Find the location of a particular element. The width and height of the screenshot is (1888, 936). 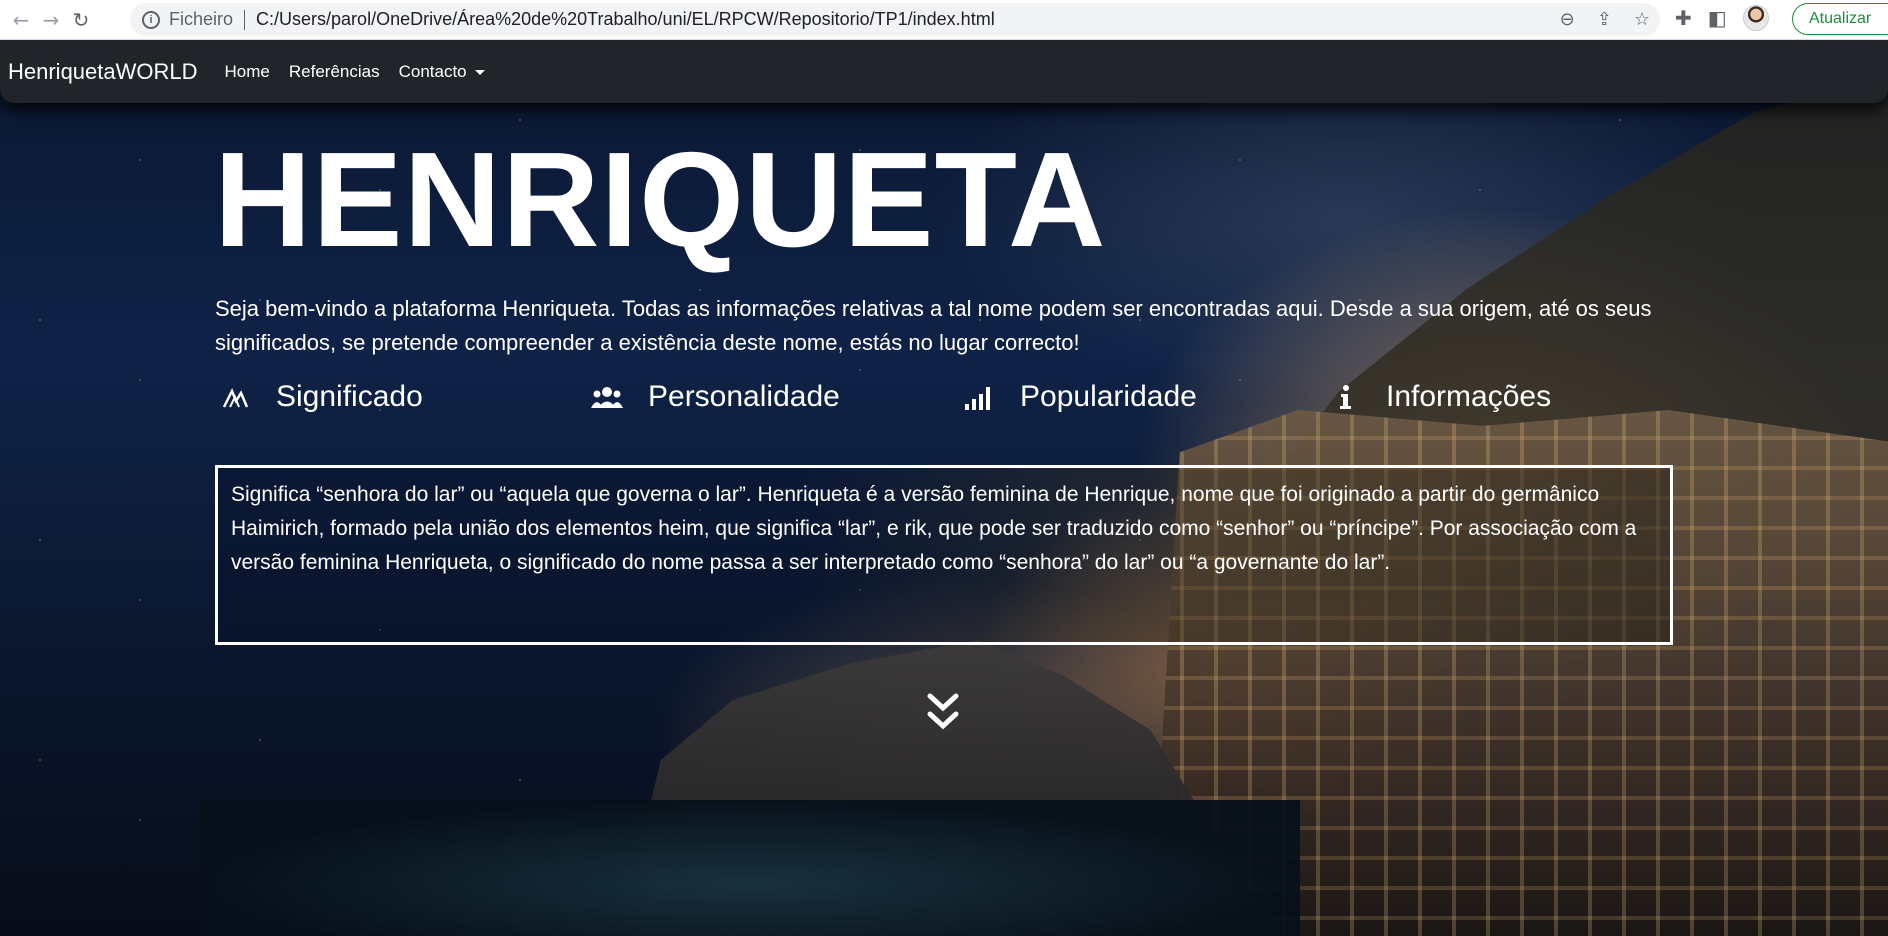

zoom-icon: ⊖ is located at coordinates (1567, 19).